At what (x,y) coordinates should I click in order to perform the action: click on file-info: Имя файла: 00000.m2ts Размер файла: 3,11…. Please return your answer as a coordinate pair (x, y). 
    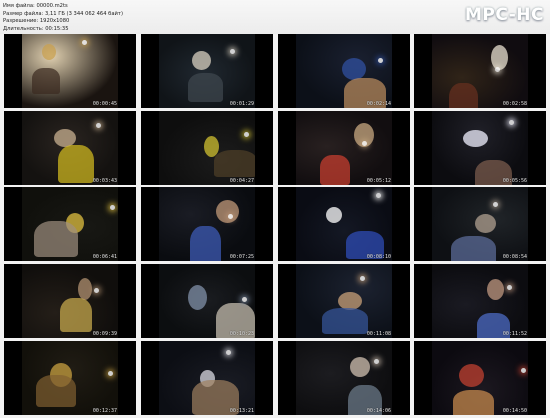
    Looking at the image, I should click on (63, 18).